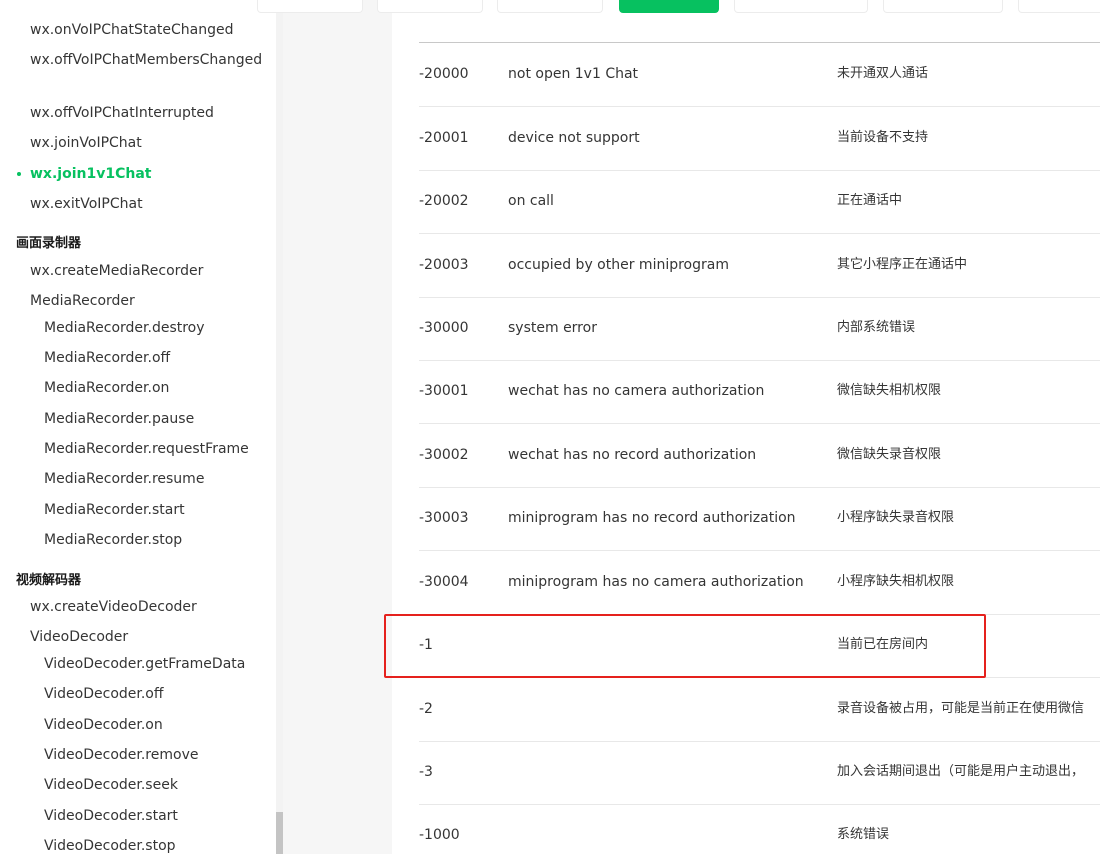 This screenshot has width=1100, height=867. I want to click on error-message: miniprogram has no record authorization, so click(652, 518).